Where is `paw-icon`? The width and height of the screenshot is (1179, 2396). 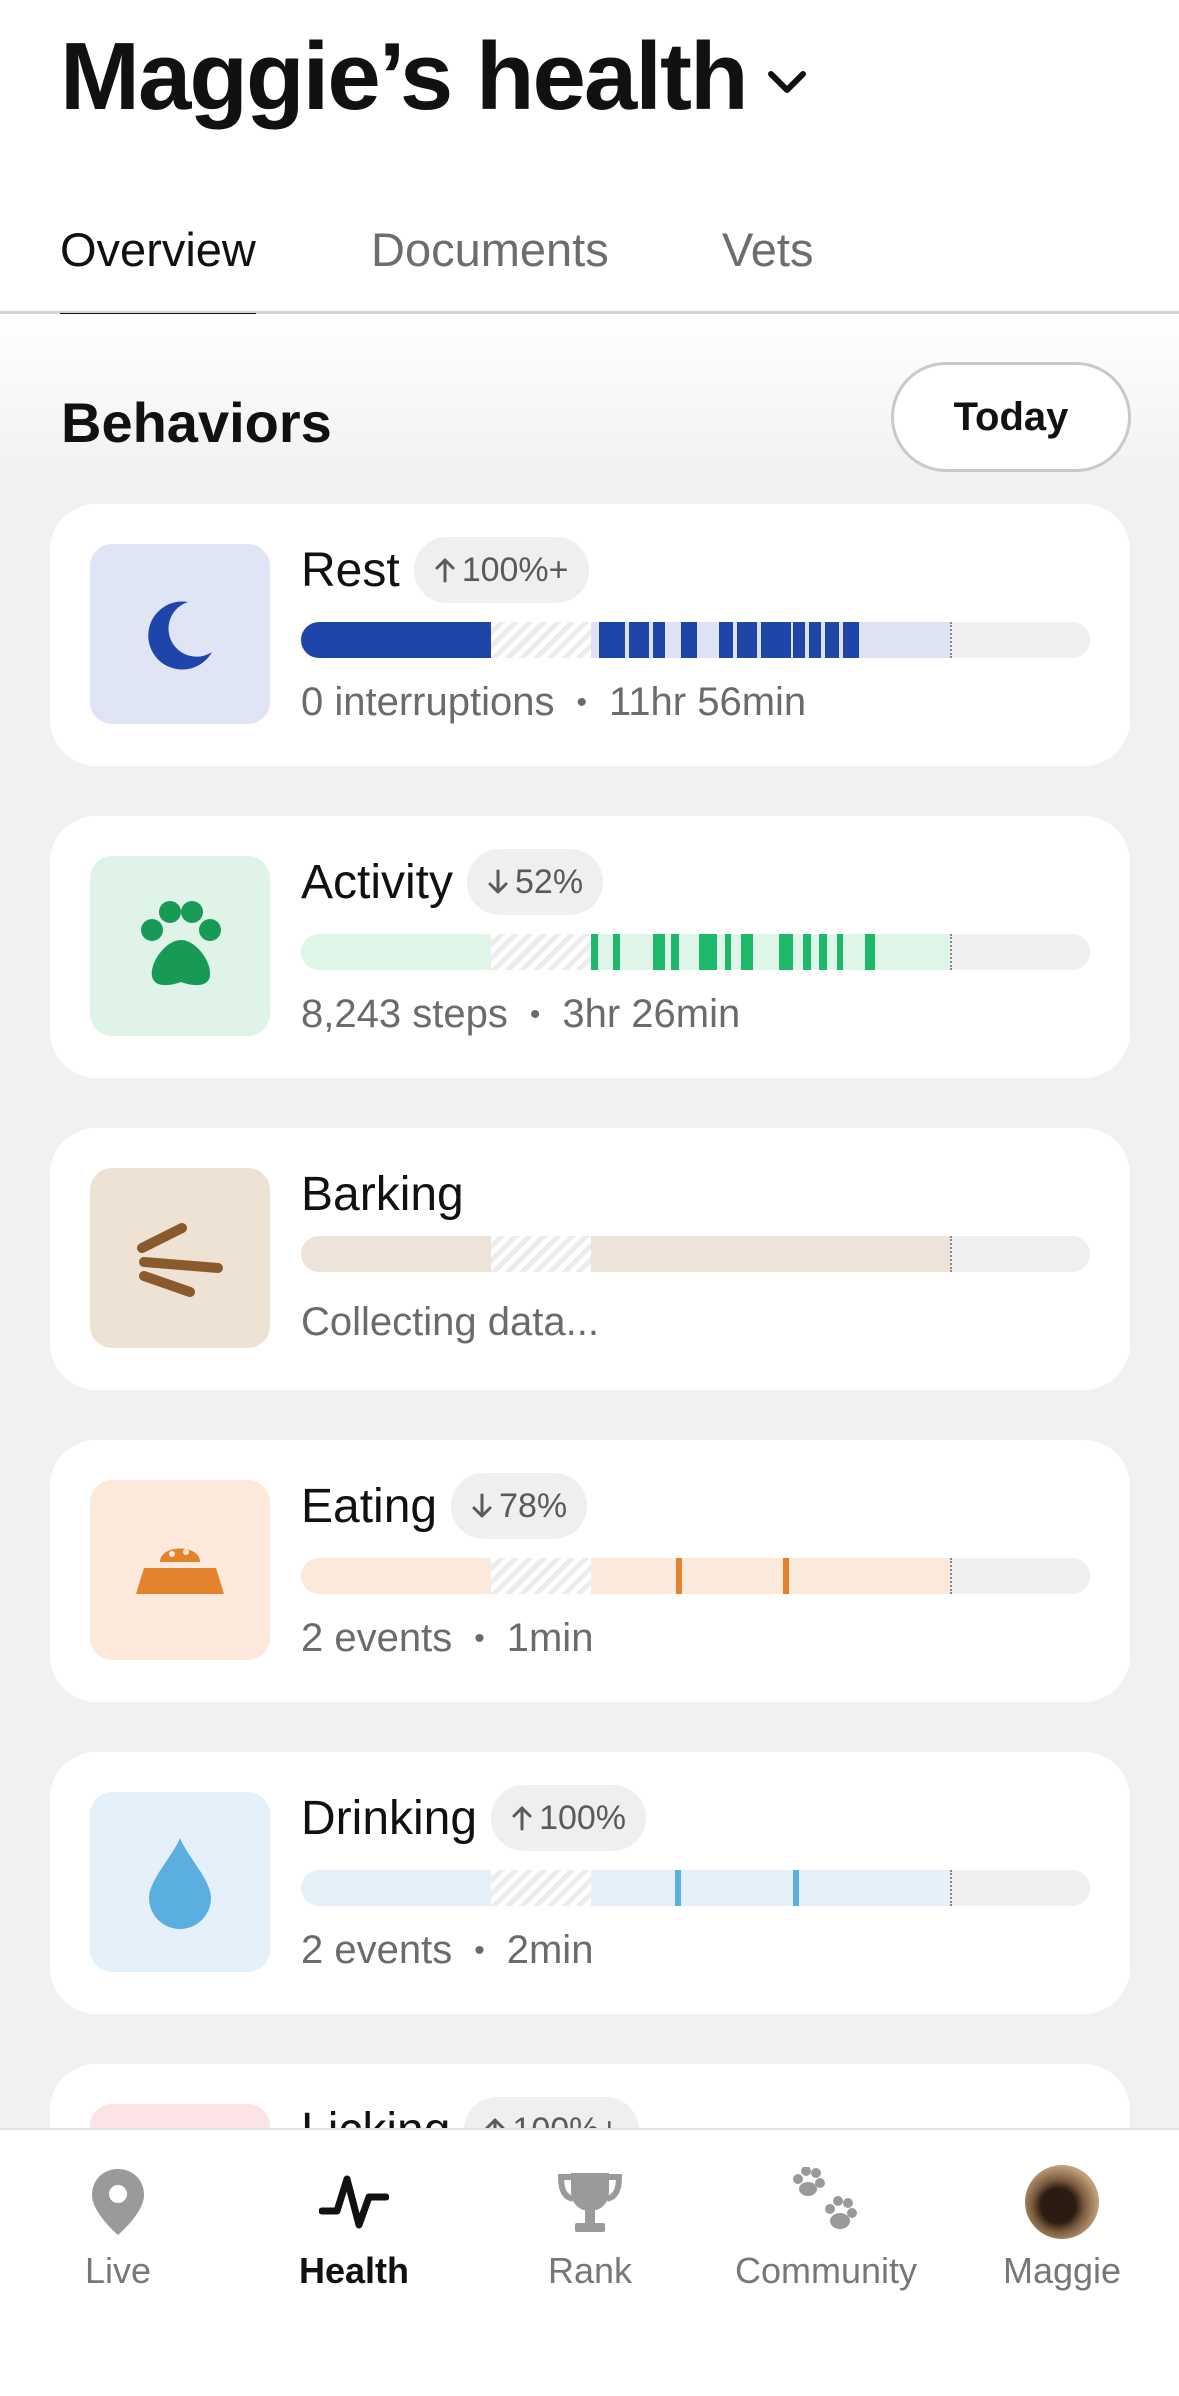 paw-icon is located at coordinates (180, 946).